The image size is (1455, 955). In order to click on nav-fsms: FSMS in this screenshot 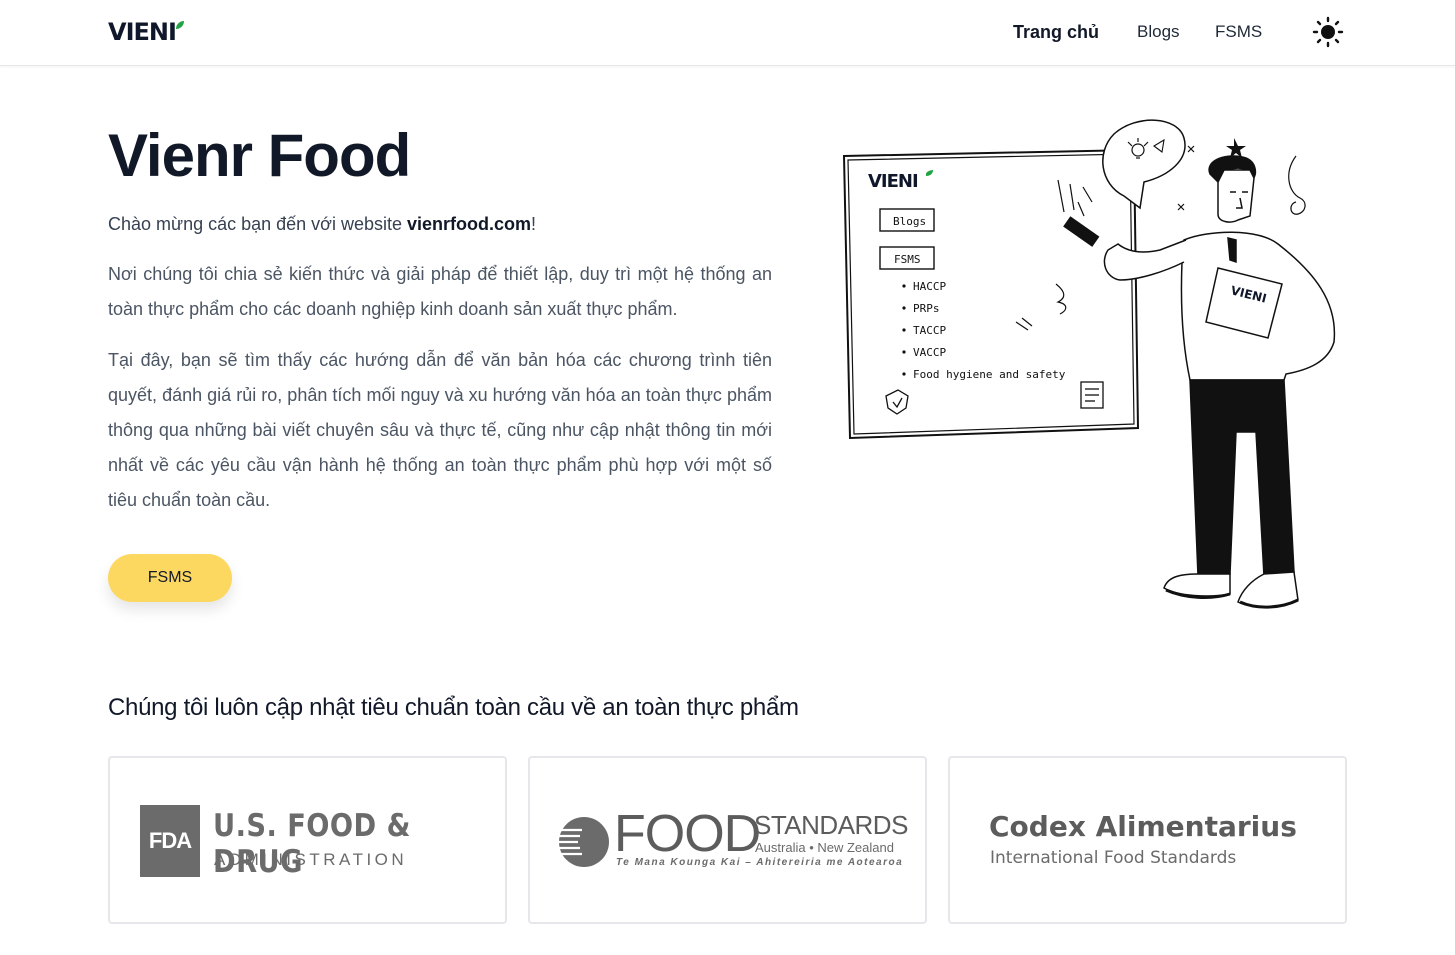, I will do `click(1238, 32)`.